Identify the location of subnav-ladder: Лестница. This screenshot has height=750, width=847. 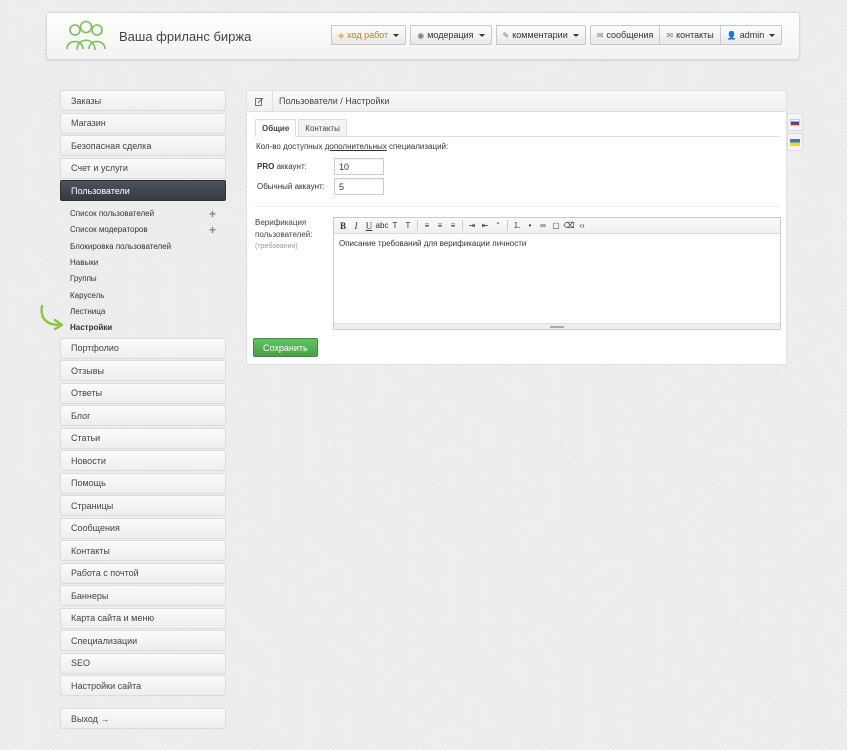
(148, 311).